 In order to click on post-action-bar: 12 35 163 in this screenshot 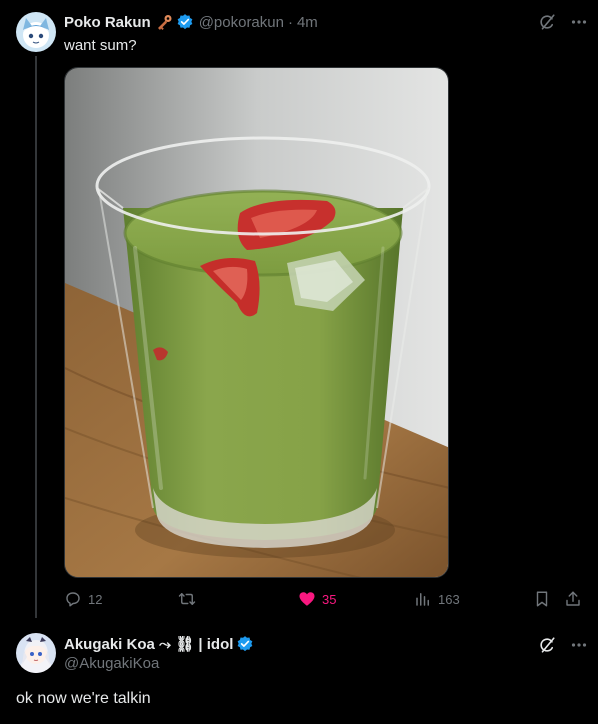, I will do `click(324, 601)`.